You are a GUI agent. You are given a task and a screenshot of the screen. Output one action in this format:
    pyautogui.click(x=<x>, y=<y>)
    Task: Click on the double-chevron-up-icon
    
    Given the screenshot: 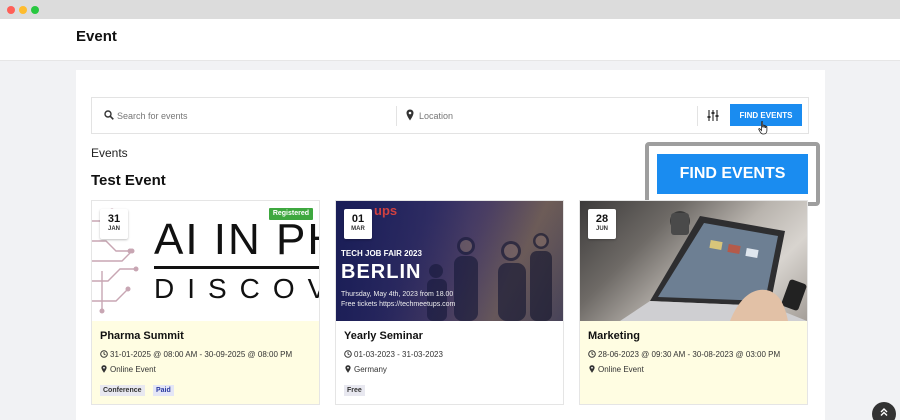 What is the action you would take?
    pyautogui.click(x=884, y=412)
    